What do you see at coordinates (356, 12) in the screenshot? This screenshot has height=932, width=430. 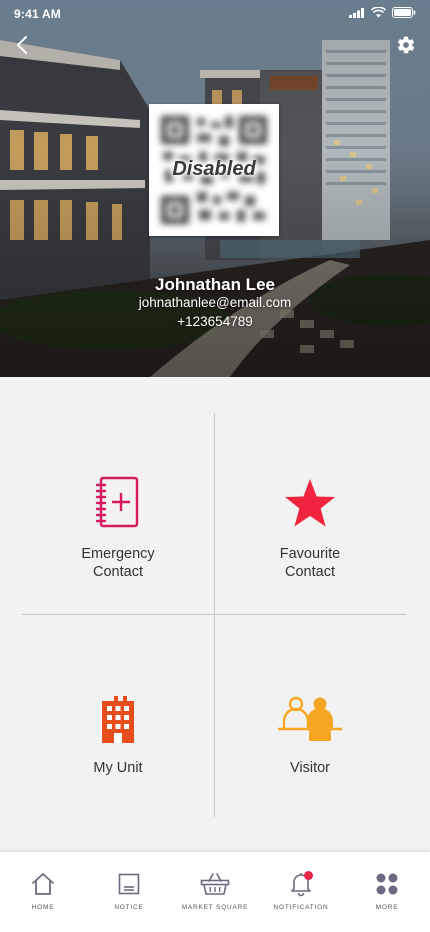 I see `signal-icon` at bounding box center [356, 12].